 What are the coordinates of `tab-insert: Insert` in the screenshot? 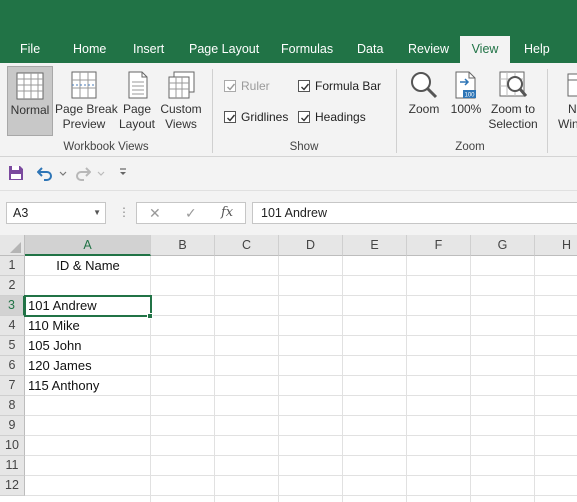 It's located at (148, 49).